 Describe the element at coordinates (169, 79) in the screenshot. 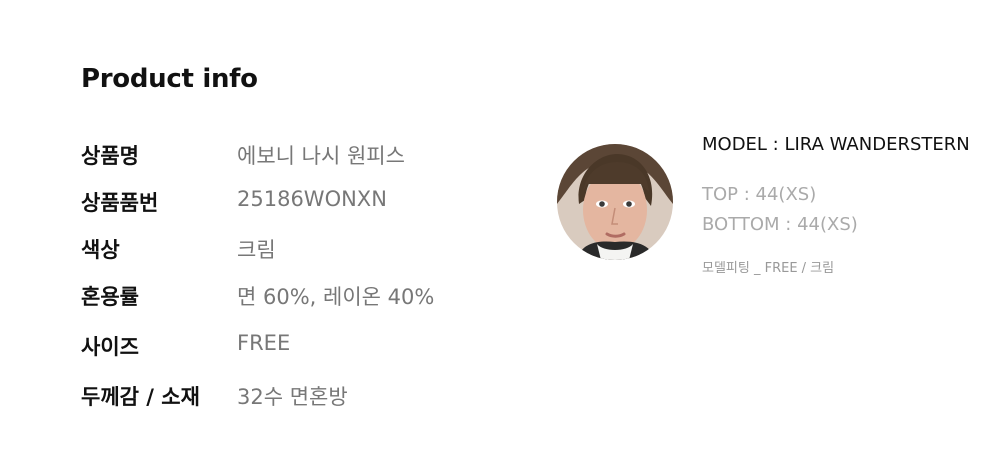

I see `section-title: Product info` at that location.